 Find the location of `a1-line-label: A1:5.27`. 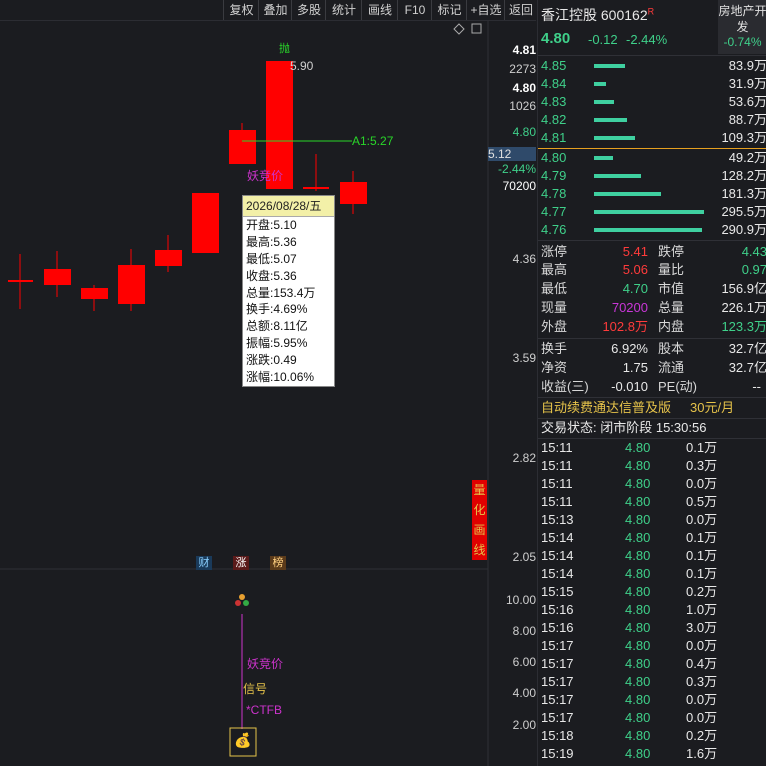

a1-line-label: A1:5.27 is located at coordinates (373, 141).